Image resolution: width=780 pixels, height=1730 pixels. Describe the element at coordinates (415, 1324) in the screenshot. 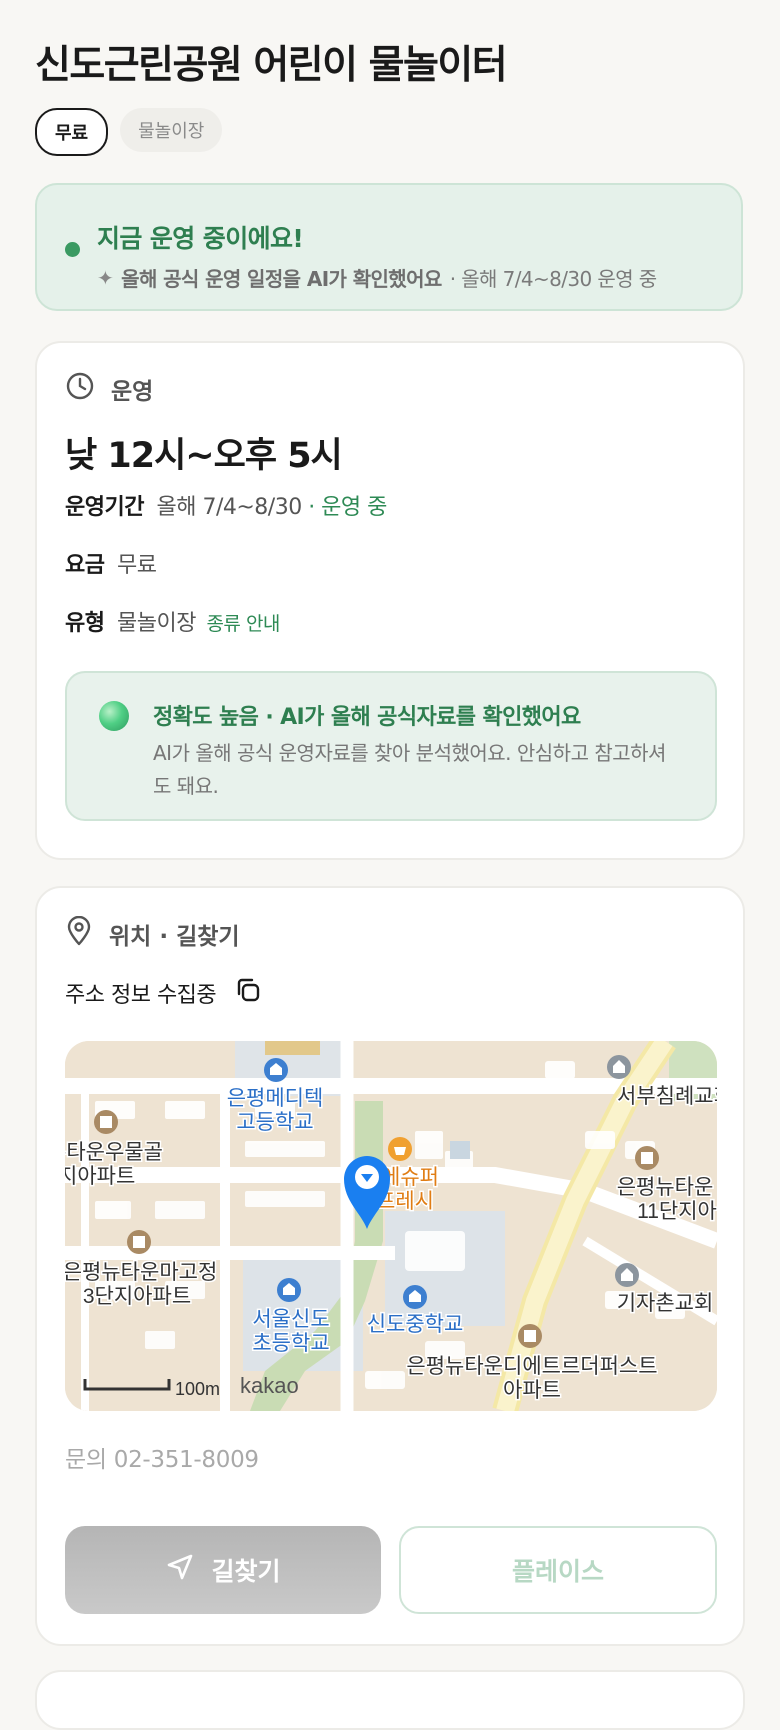

I see `map-label: 신도중학교` at that location.